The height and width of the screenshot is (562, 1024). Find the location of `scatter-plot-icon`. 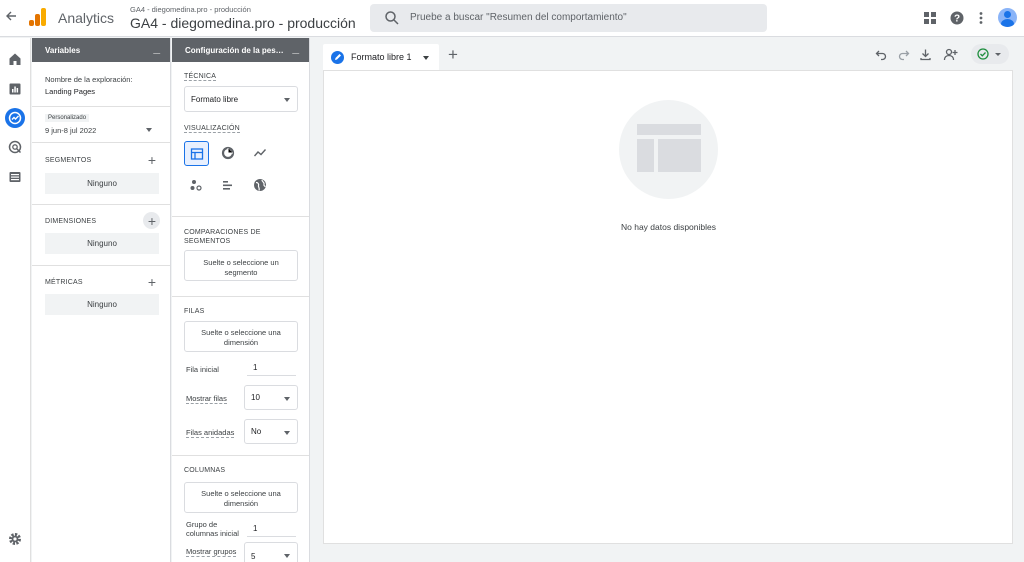

scatter-plot-icon is located at coordinates (196, 185).